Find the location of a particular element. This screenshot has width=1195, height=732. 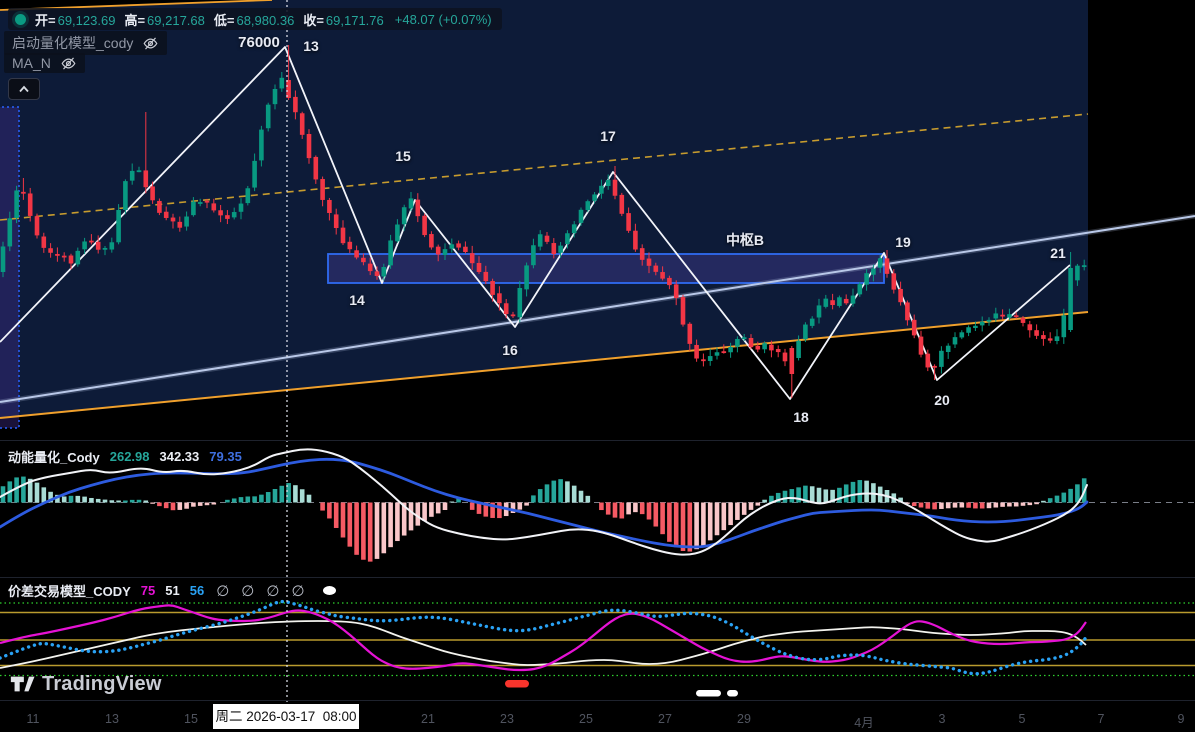

collapse-panel-button is located at coordinates (24, 89).